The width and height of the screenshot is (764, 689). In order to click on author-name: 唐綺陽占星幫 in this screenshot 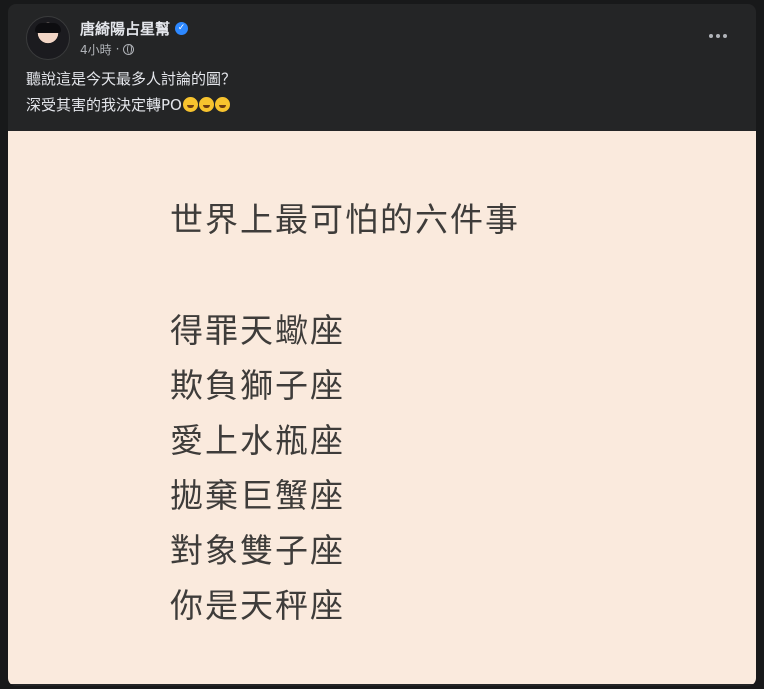, I will do `click(125, 29)`.